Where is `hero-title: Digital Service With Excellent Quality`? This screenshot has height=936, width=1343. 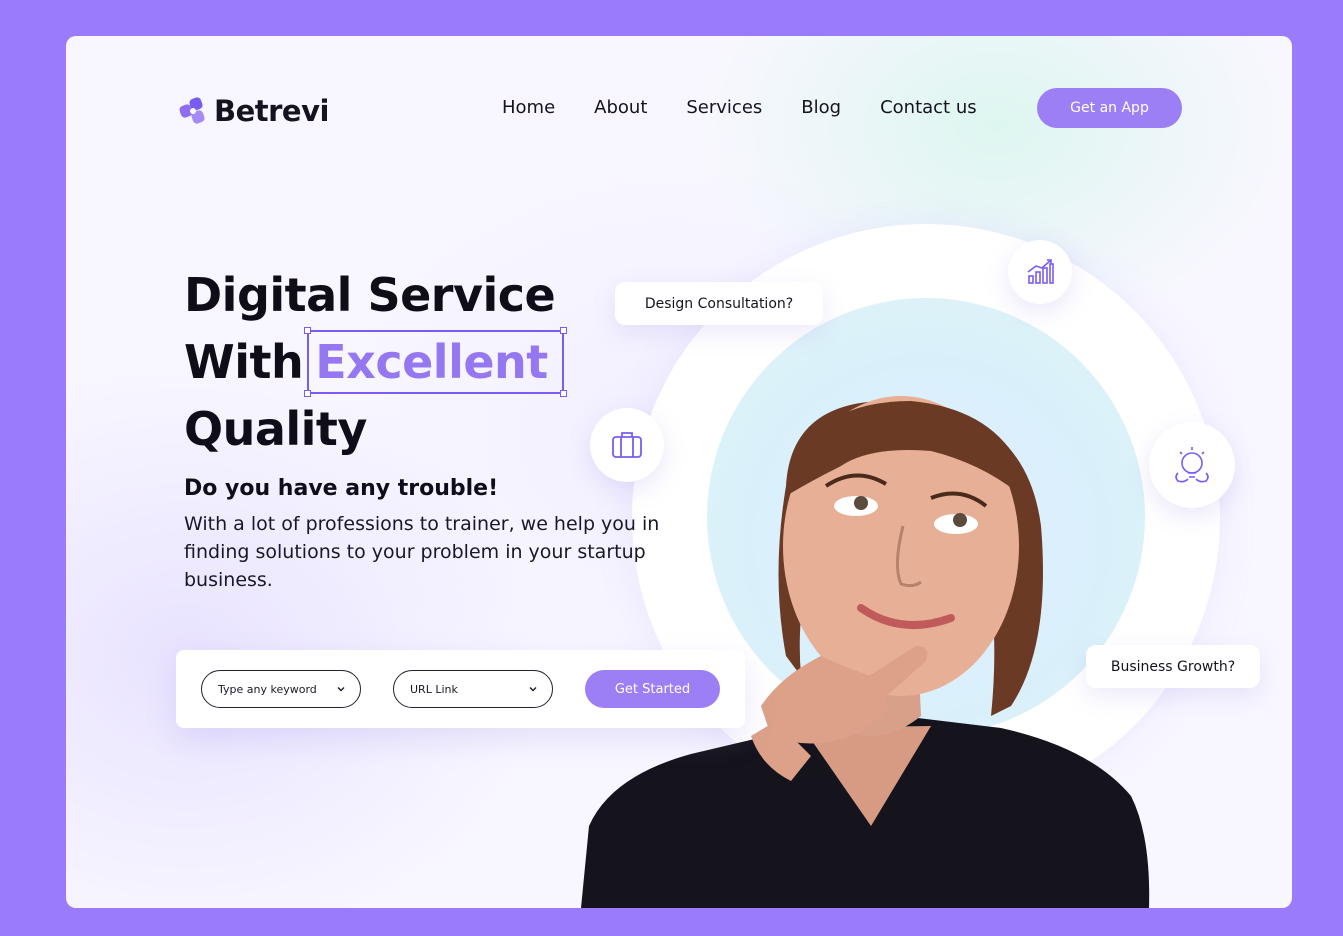
hero-title: Digital Service With Excellent Quality is located at coordinates (375, 362).